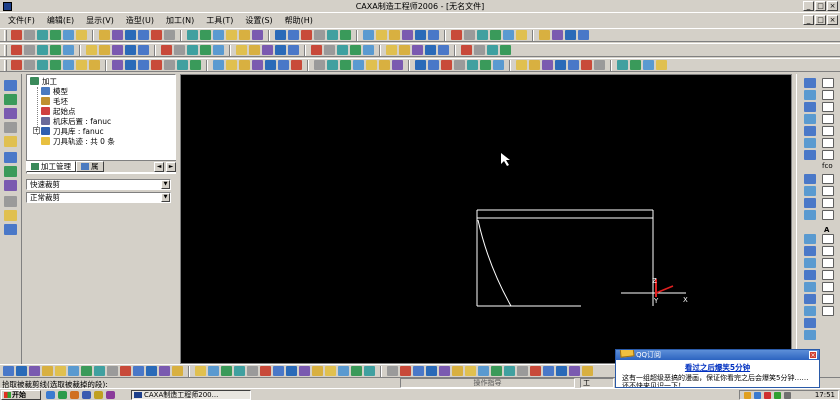 The height and width of the screenshot is (400, 840). What do you see at coordinates (86, 395) in the screenshot?
I see `explorer-icon` at bounding box center [86, 395].